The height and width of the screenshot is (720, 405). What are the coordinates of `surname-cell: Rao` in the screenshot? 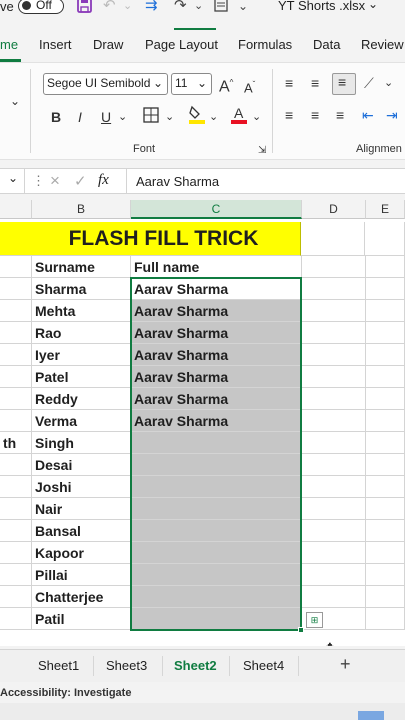 It's located at (81, 333).